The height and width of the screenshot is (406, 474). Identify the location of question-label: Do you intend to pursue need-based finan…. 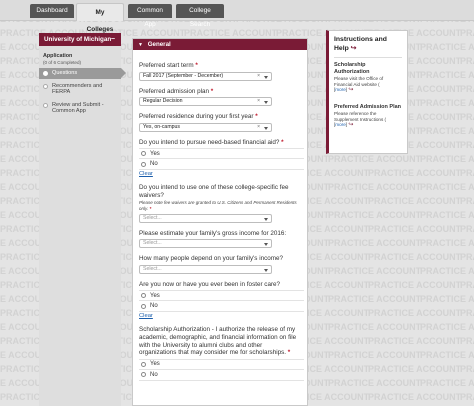
(209, 142).